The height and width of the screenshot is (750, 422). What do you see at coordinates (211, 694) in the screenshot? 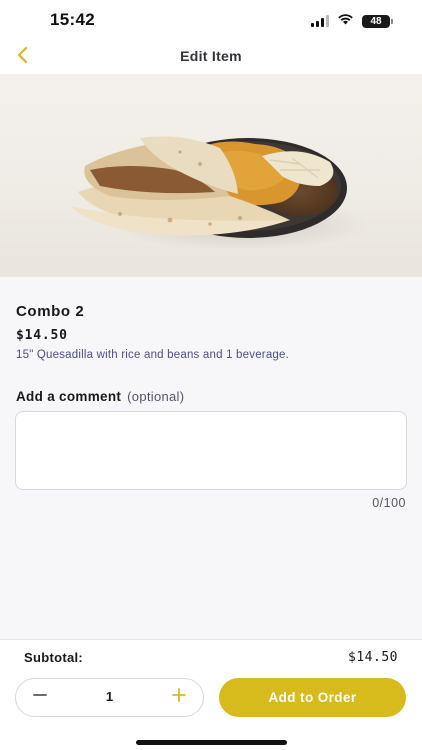
I see `order-footer: Subtotal: $14.50 1 Add to Order` at bounding box center [211, 694].